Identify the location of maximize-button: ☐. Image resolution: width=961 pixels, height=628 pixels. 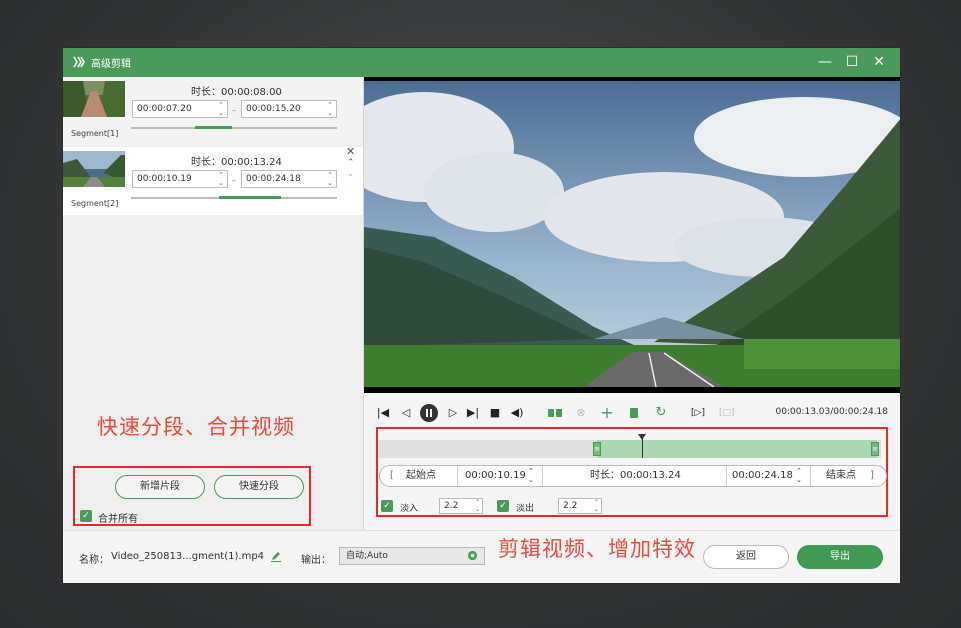
(852, 62).